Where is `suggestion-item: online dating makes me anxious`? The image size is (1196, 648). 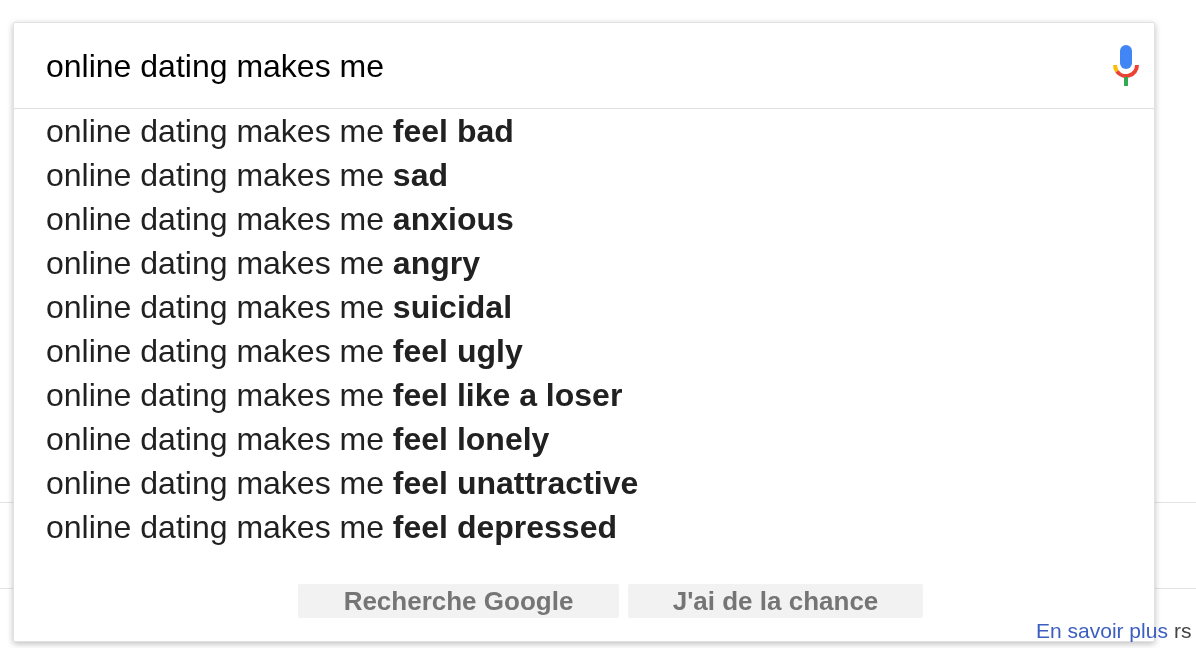
suggestion-item: online dating makes me anxious is located at coordinates (584, 219).